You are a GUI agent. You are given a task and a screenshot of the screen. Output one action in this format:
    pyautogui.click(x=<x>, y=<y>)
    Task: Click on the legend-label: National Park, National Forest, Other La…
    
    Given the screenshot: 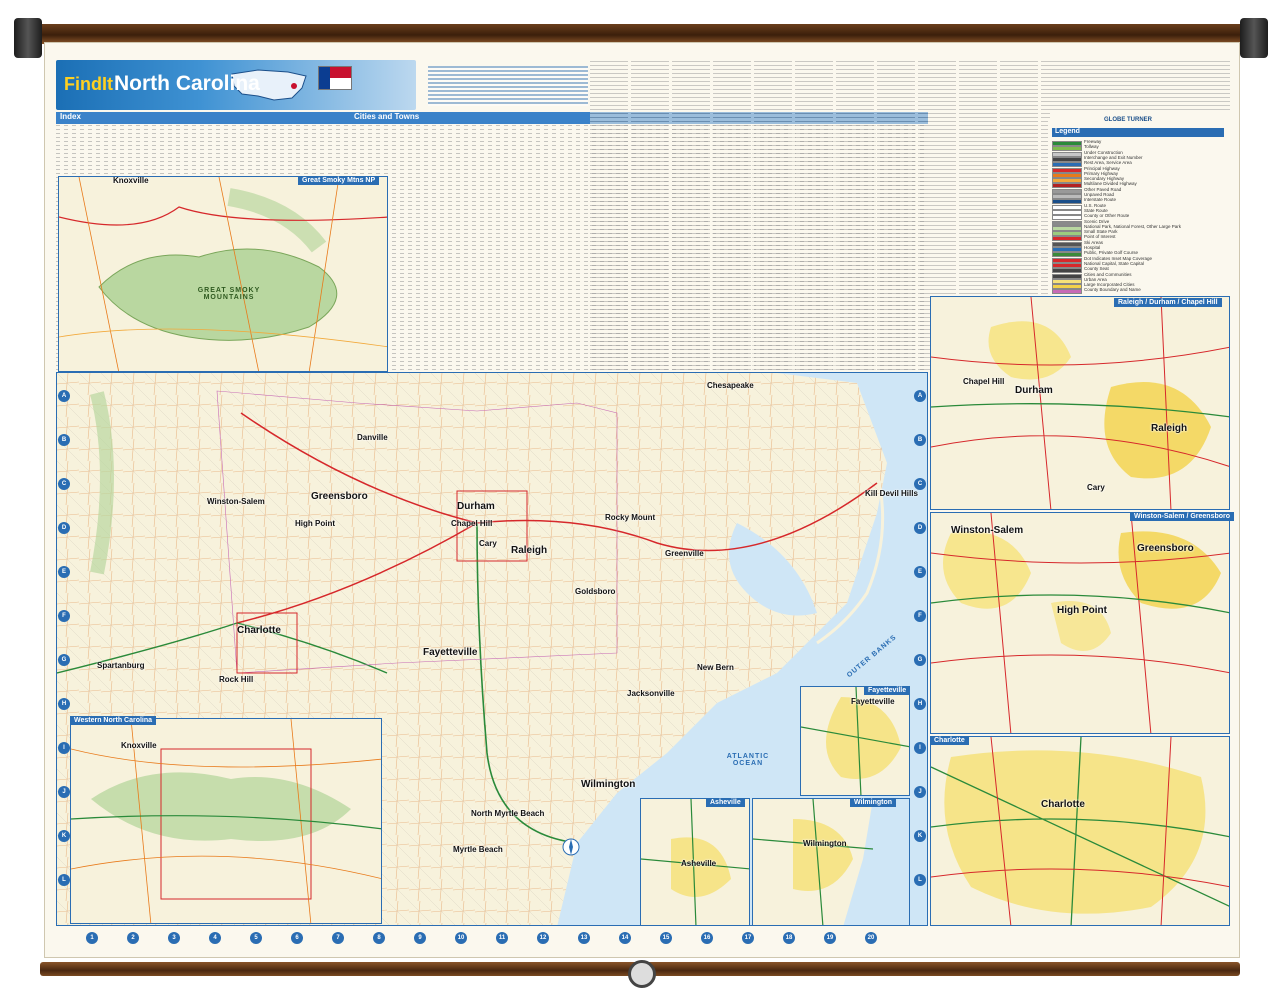 What is the action you would take?
    pyautogui.click(x=1133, y=226)
    